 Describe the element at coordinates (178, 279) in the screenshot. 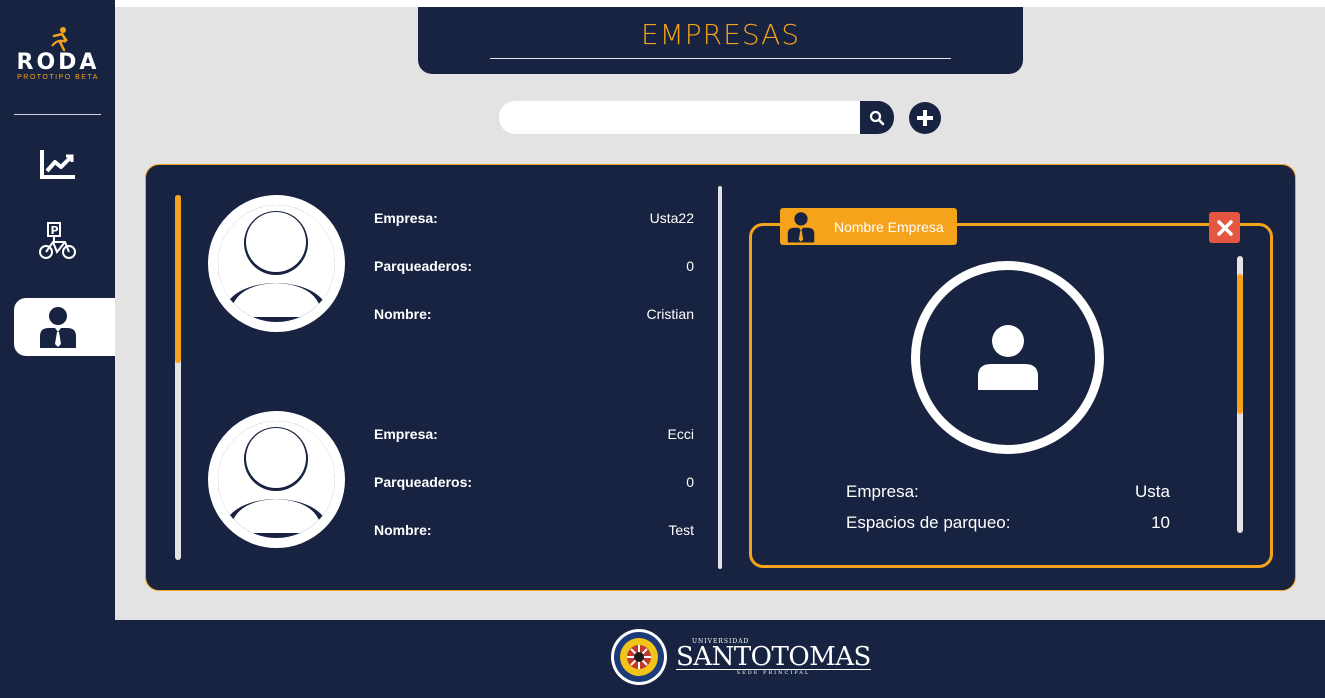

I see `list-scrollbar-thumb` at that location.